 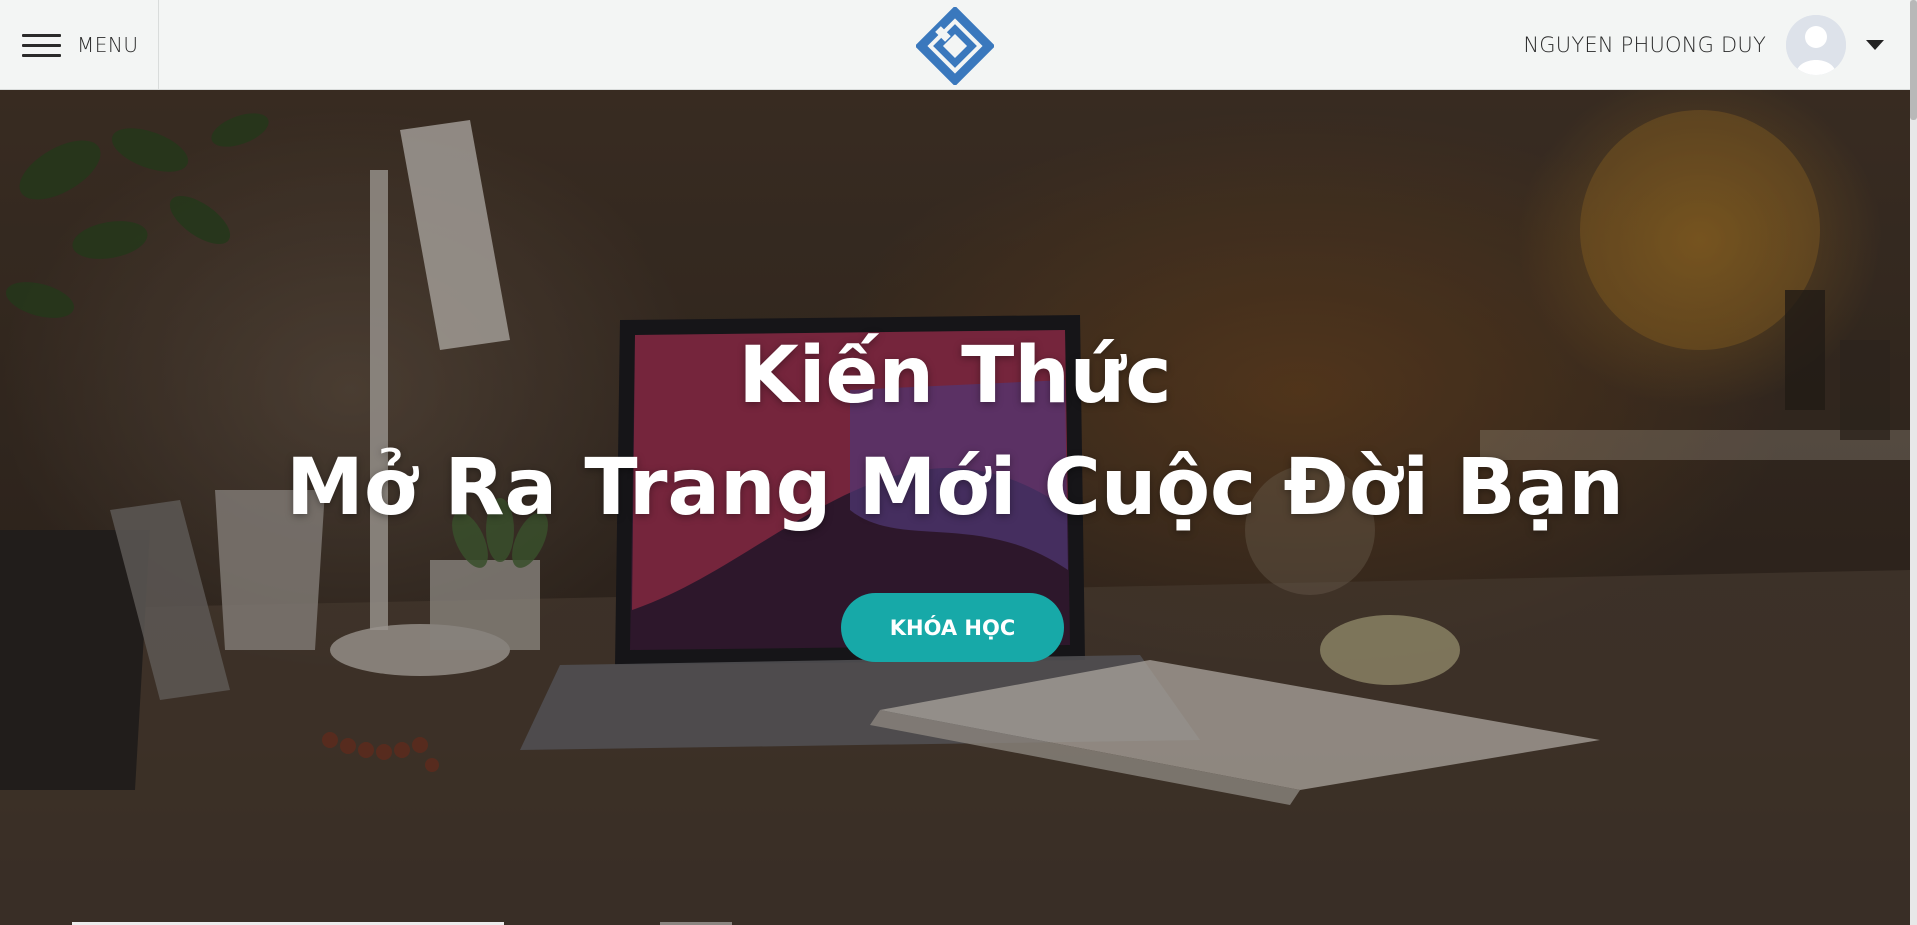 What do you see at coordinates (41, 45) in the screenshot?
I see `hamburger-icon` at bounding box center [41, 45].